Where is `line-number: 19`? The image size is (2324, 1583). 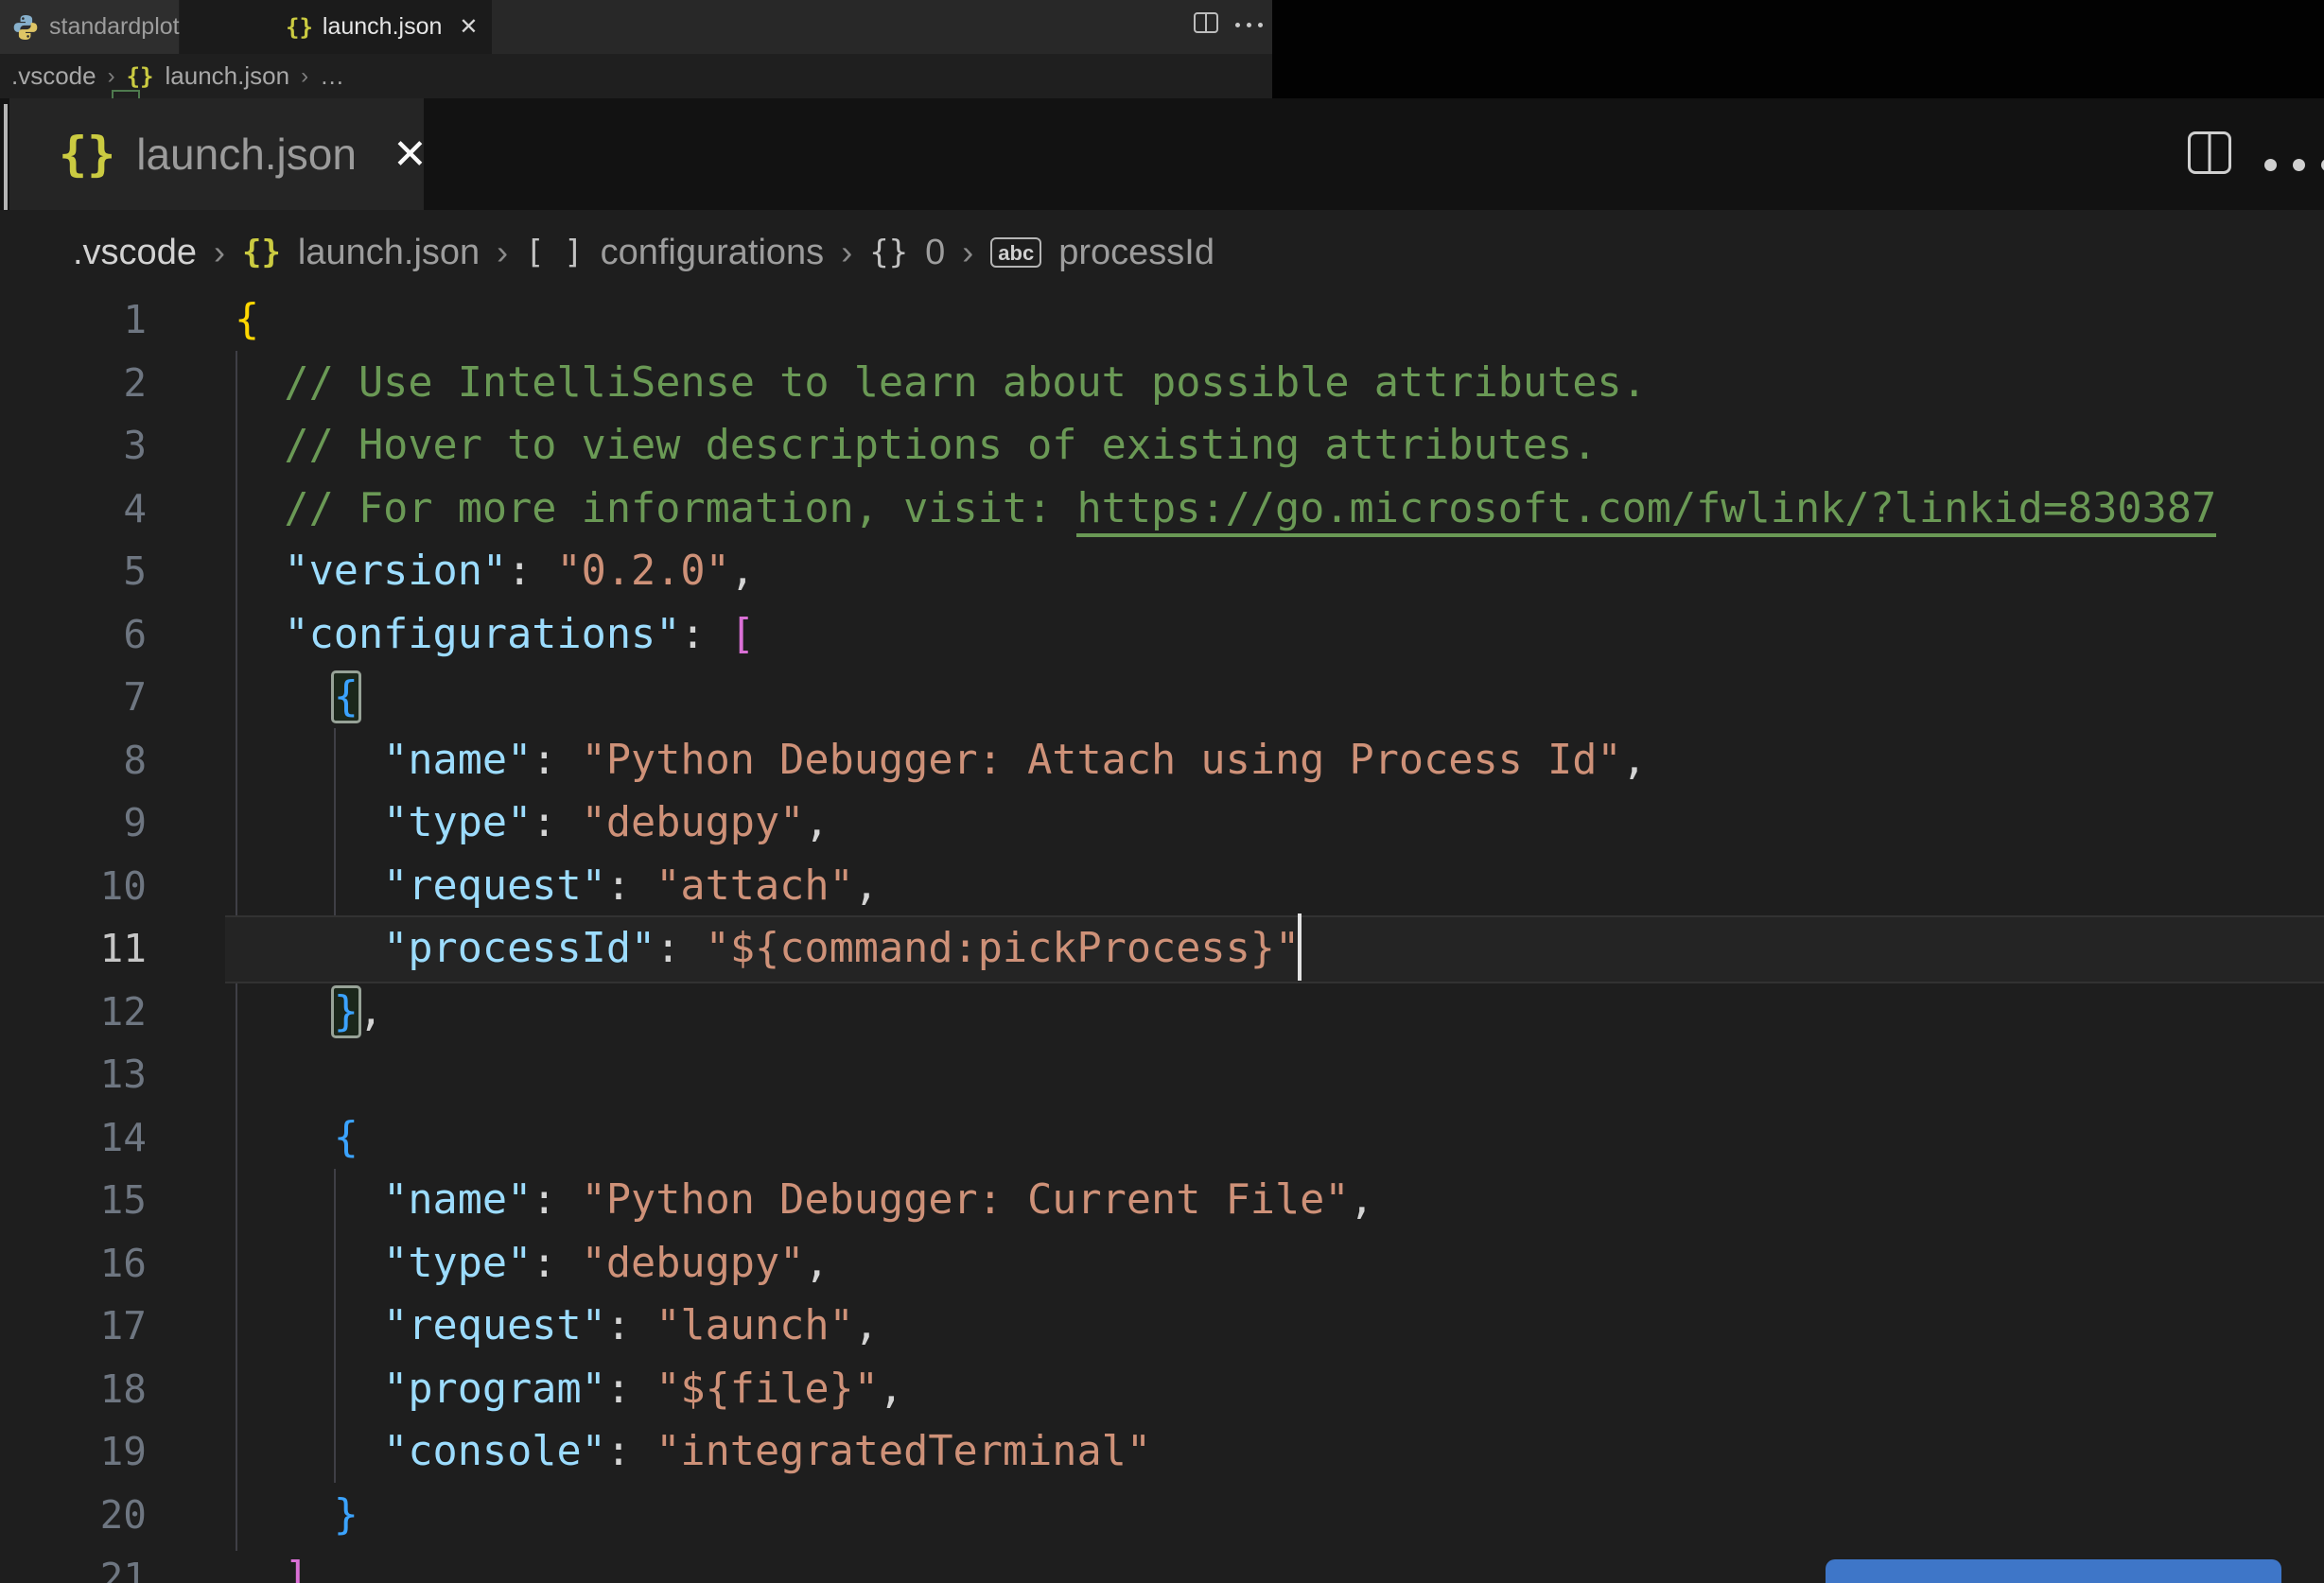
line-number: 19 is located at coordinates (74, 1452).